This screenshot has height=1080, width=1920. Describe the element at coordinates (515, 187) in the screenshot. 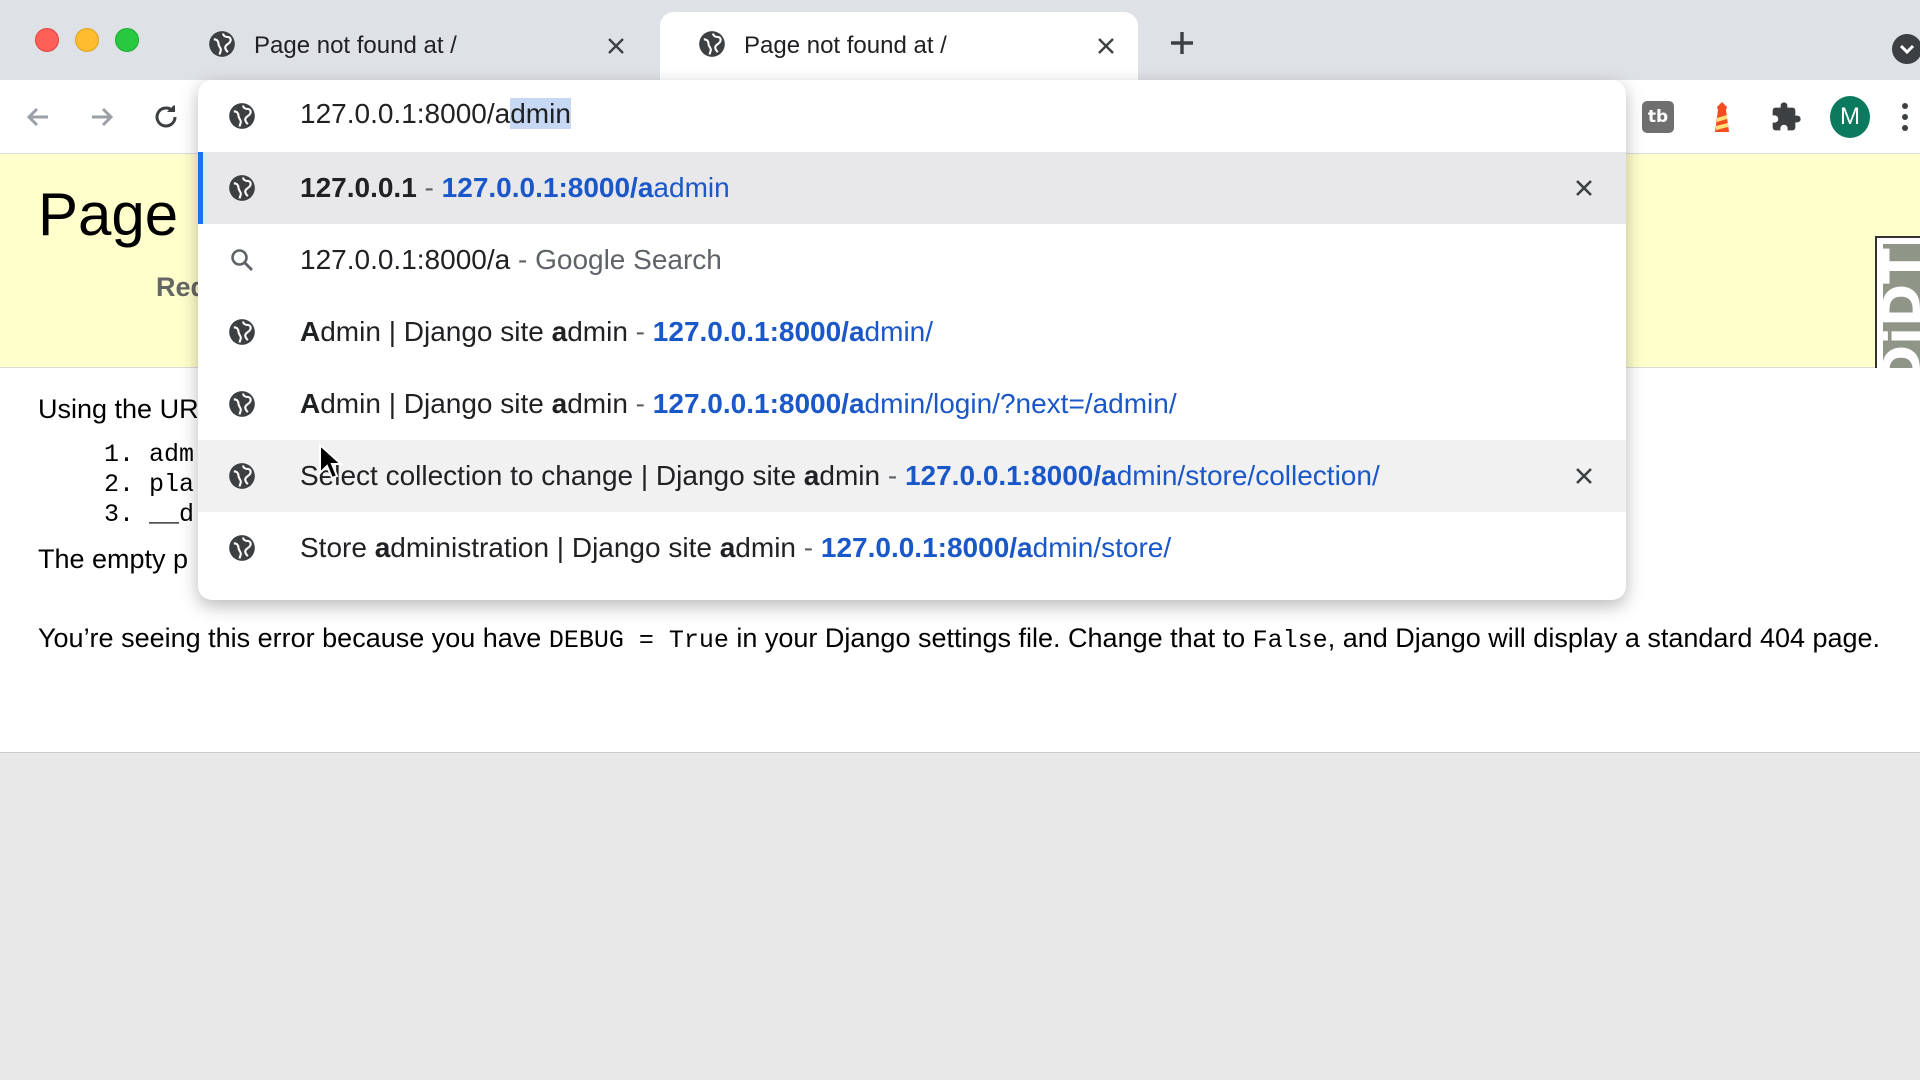

I see `suggestion-text: 127.0.0.1 - 127.0.0.1:8000/aadmin` at that location.